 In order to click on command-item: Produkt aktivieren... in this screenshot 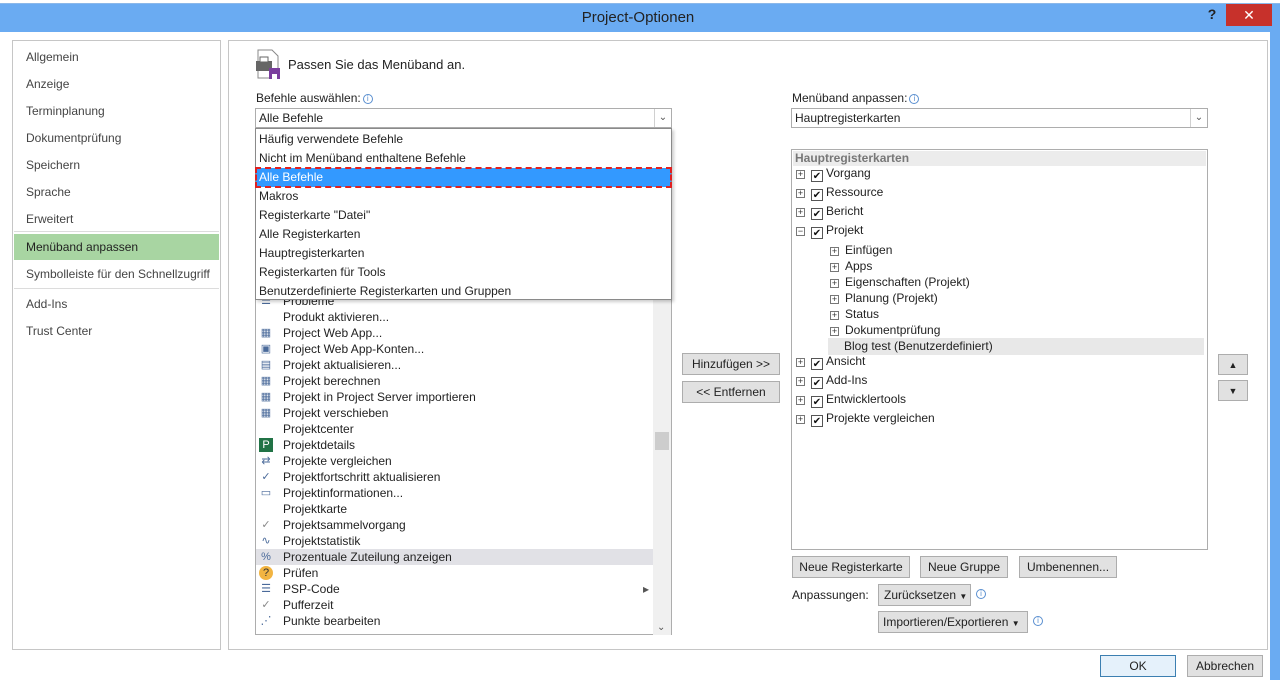, I will do `click(454, 317)`.